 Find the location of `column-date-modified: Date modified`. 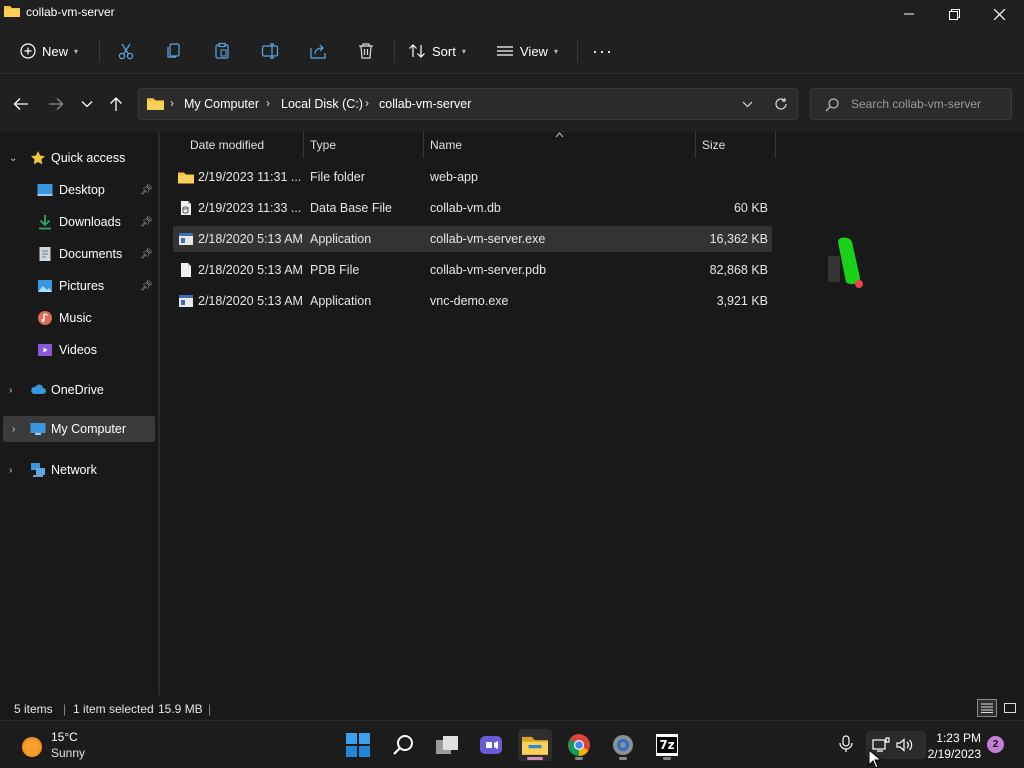

column-date-modified: Date modified is located at coordinates (227, 145).